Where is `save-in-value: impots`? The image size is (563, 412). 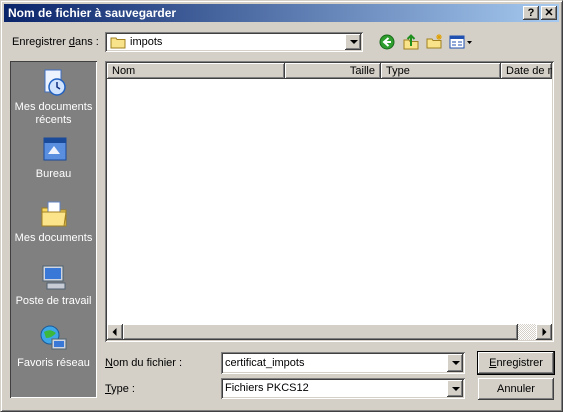
save-in-value: impots is located at coordinates (146, 42).